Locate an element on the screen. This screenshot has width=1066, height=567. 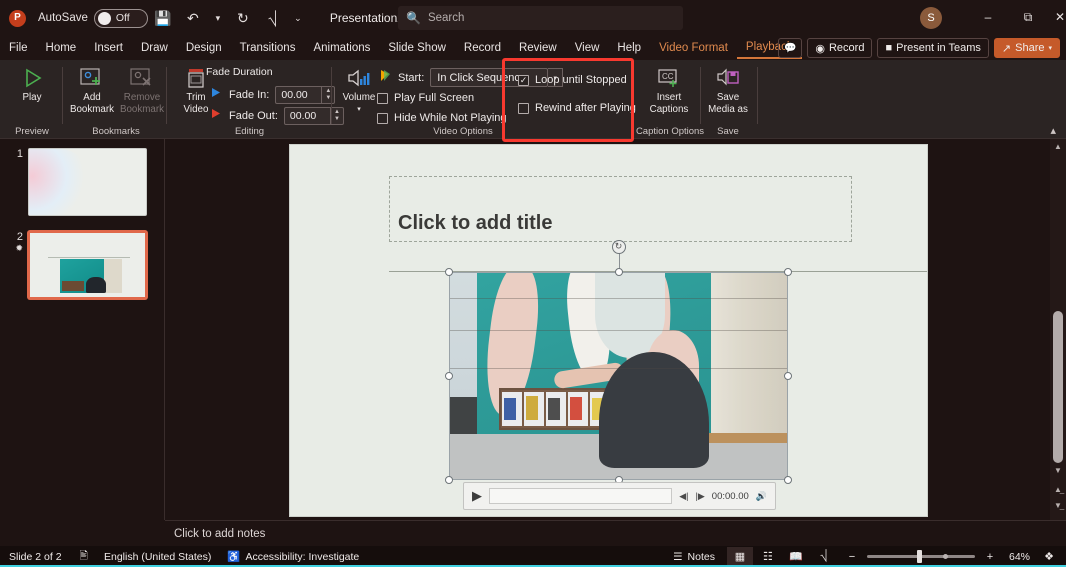
fade-in-input: 00.00 ▲ ▼ is located at coordinates (305, 95).